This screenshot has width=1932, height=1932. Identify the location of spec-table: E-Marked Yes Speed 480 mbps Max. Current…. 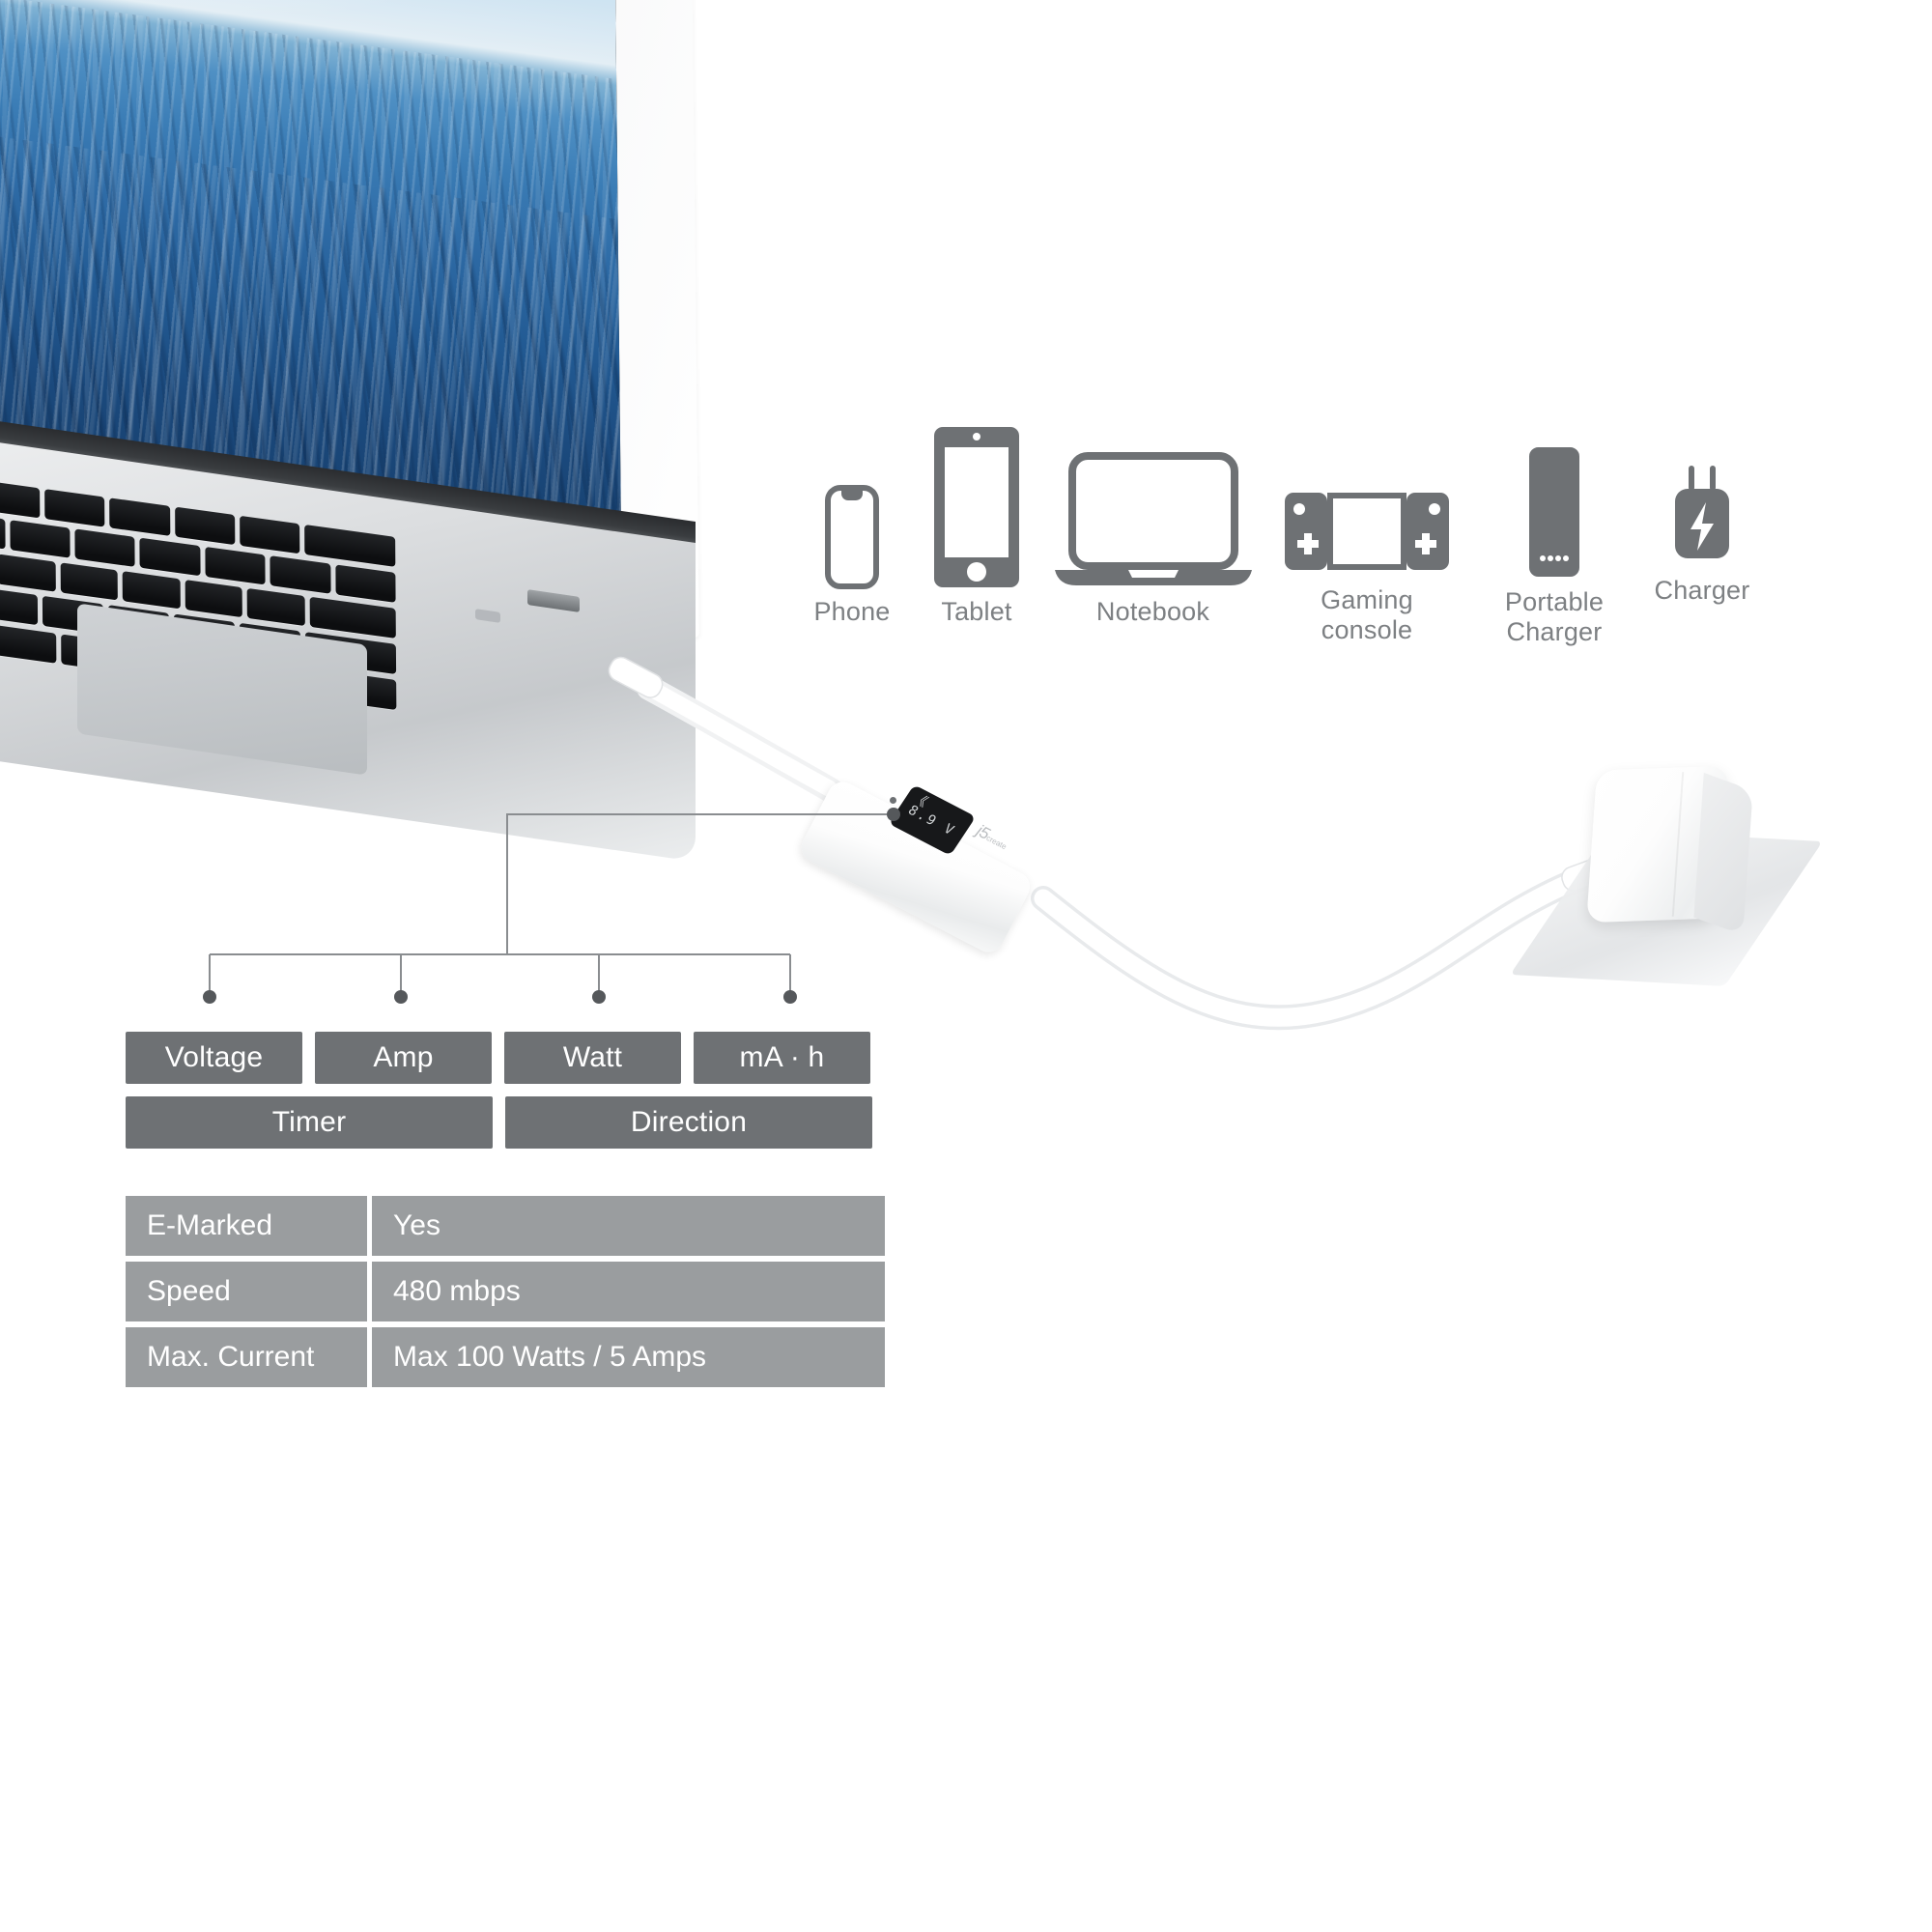
(505, 1294).